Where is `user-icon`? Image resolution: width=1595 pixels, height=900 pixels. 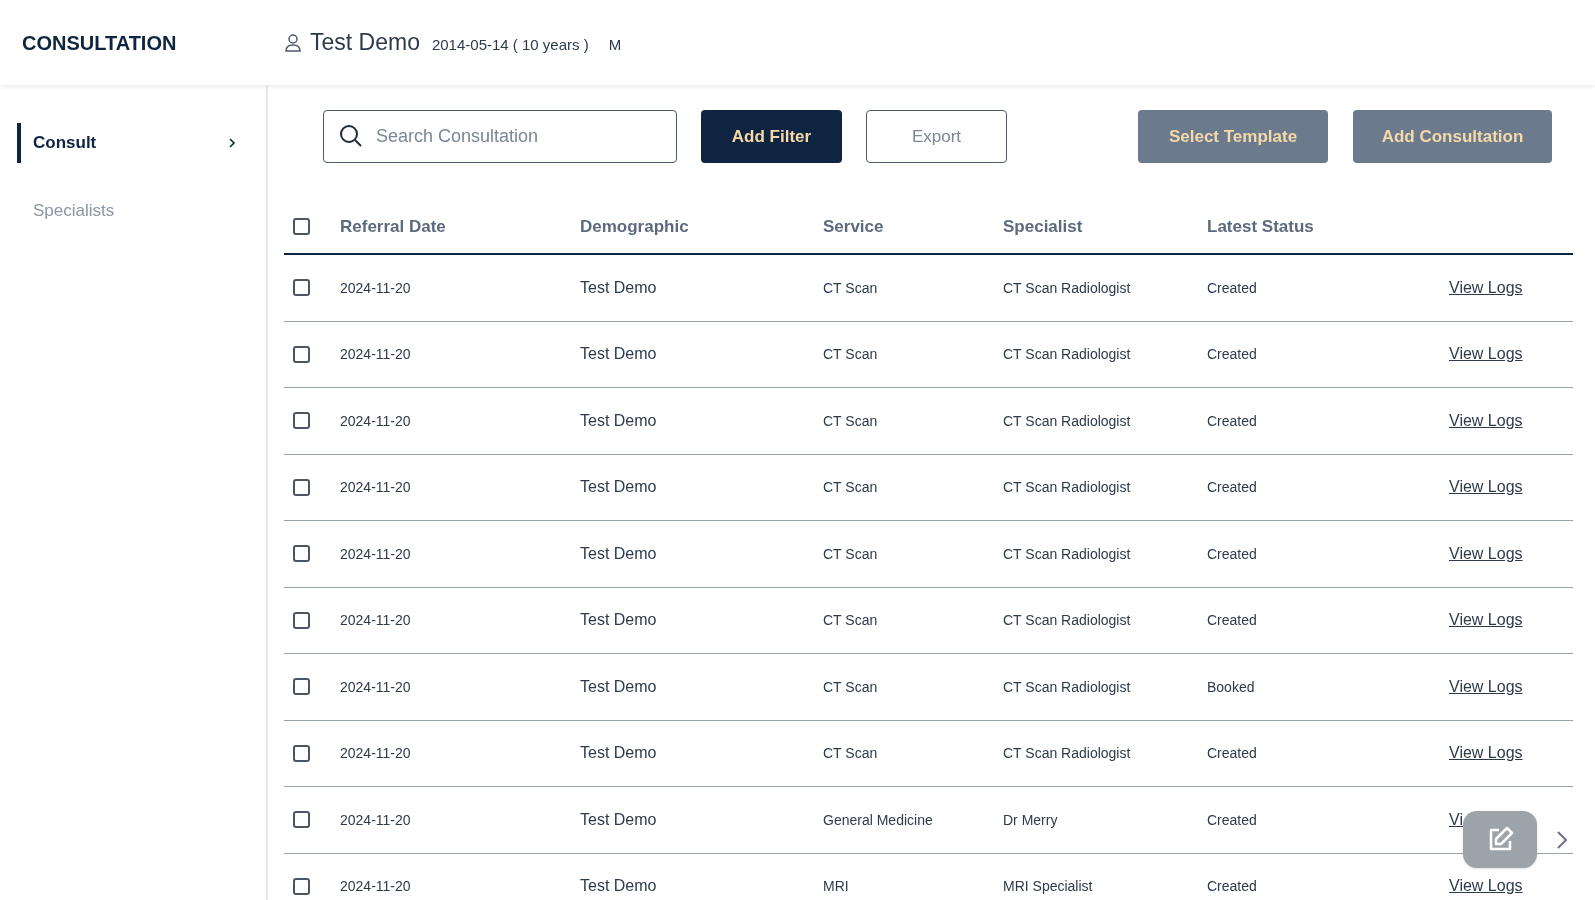
user-icon is located at coordinates (293, 42).